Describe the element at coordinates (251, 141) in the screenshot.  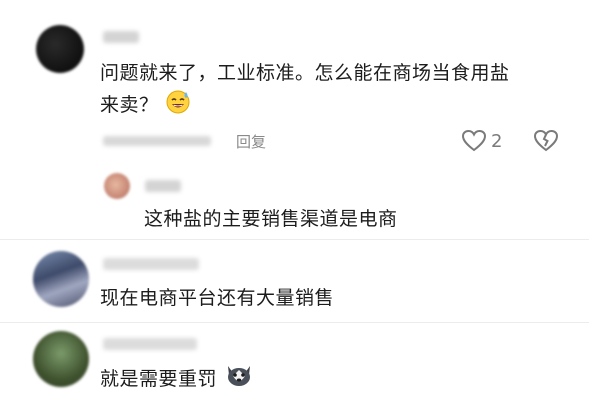
I see `reply-button: 回复` at that location.